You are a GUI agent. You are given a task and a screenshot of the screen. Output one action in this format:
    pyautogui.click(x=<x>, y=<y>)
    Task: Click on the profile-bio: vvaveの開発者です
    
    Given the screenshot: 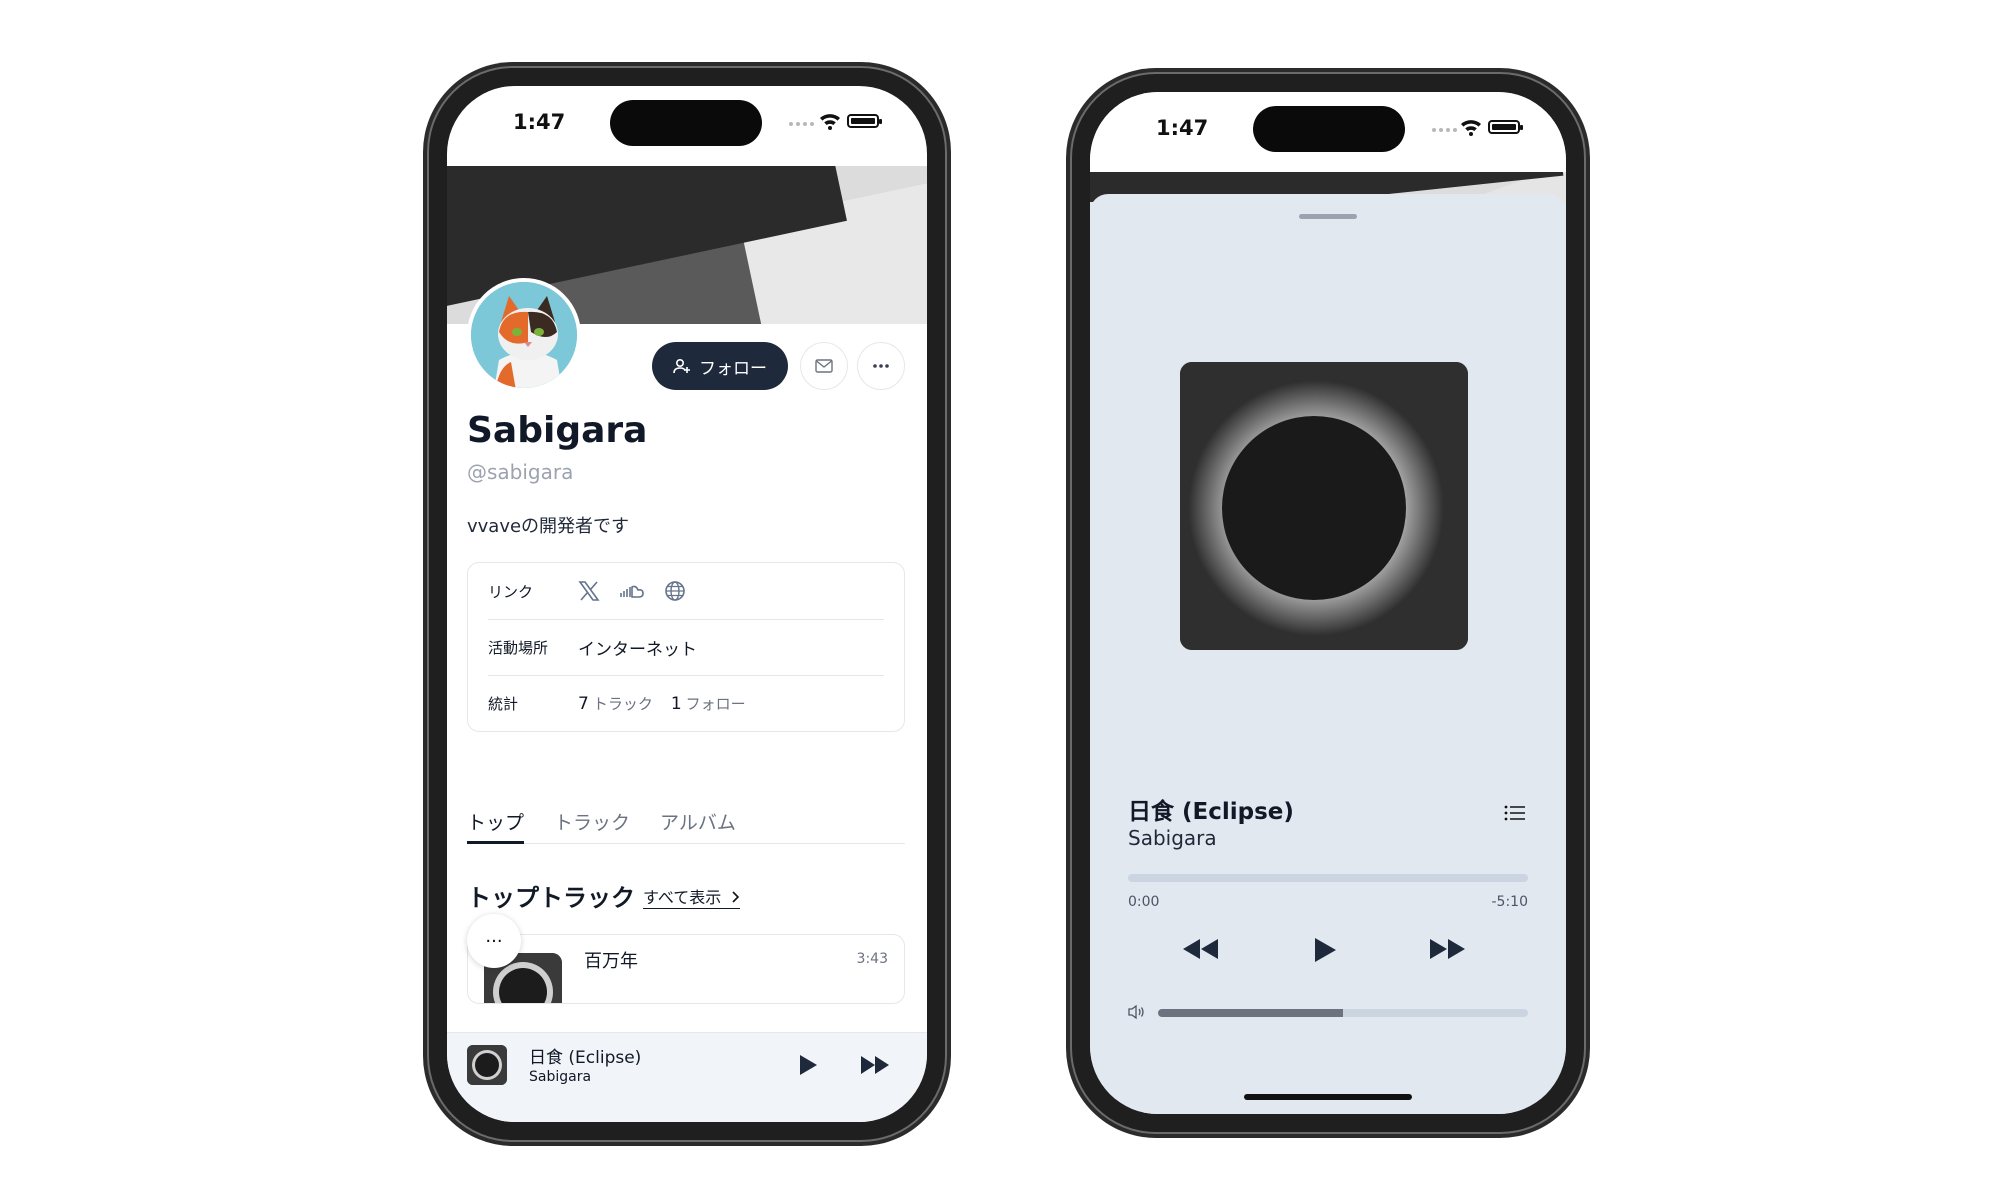 What is the action you would take?
    pyautogui.click(x=548, y=526)
    